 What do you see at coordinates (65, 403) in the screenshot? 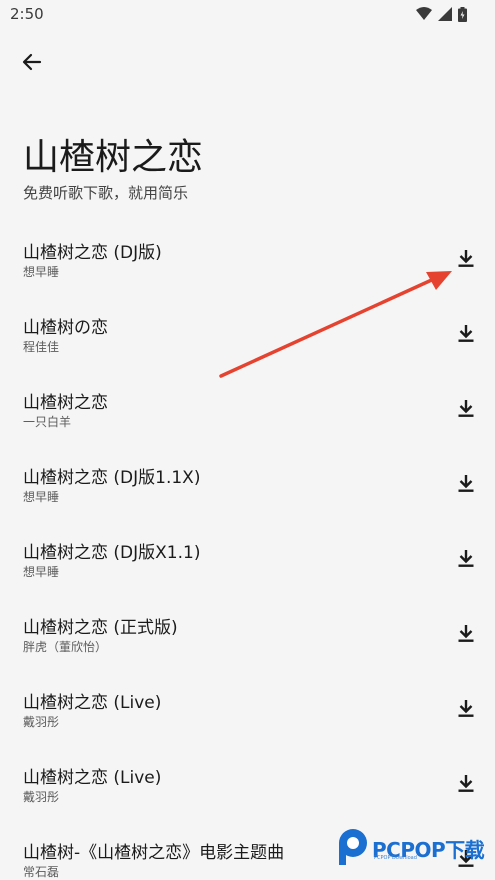
I see `song-title: 山楂树之恋` at bounding box center [65, 403].